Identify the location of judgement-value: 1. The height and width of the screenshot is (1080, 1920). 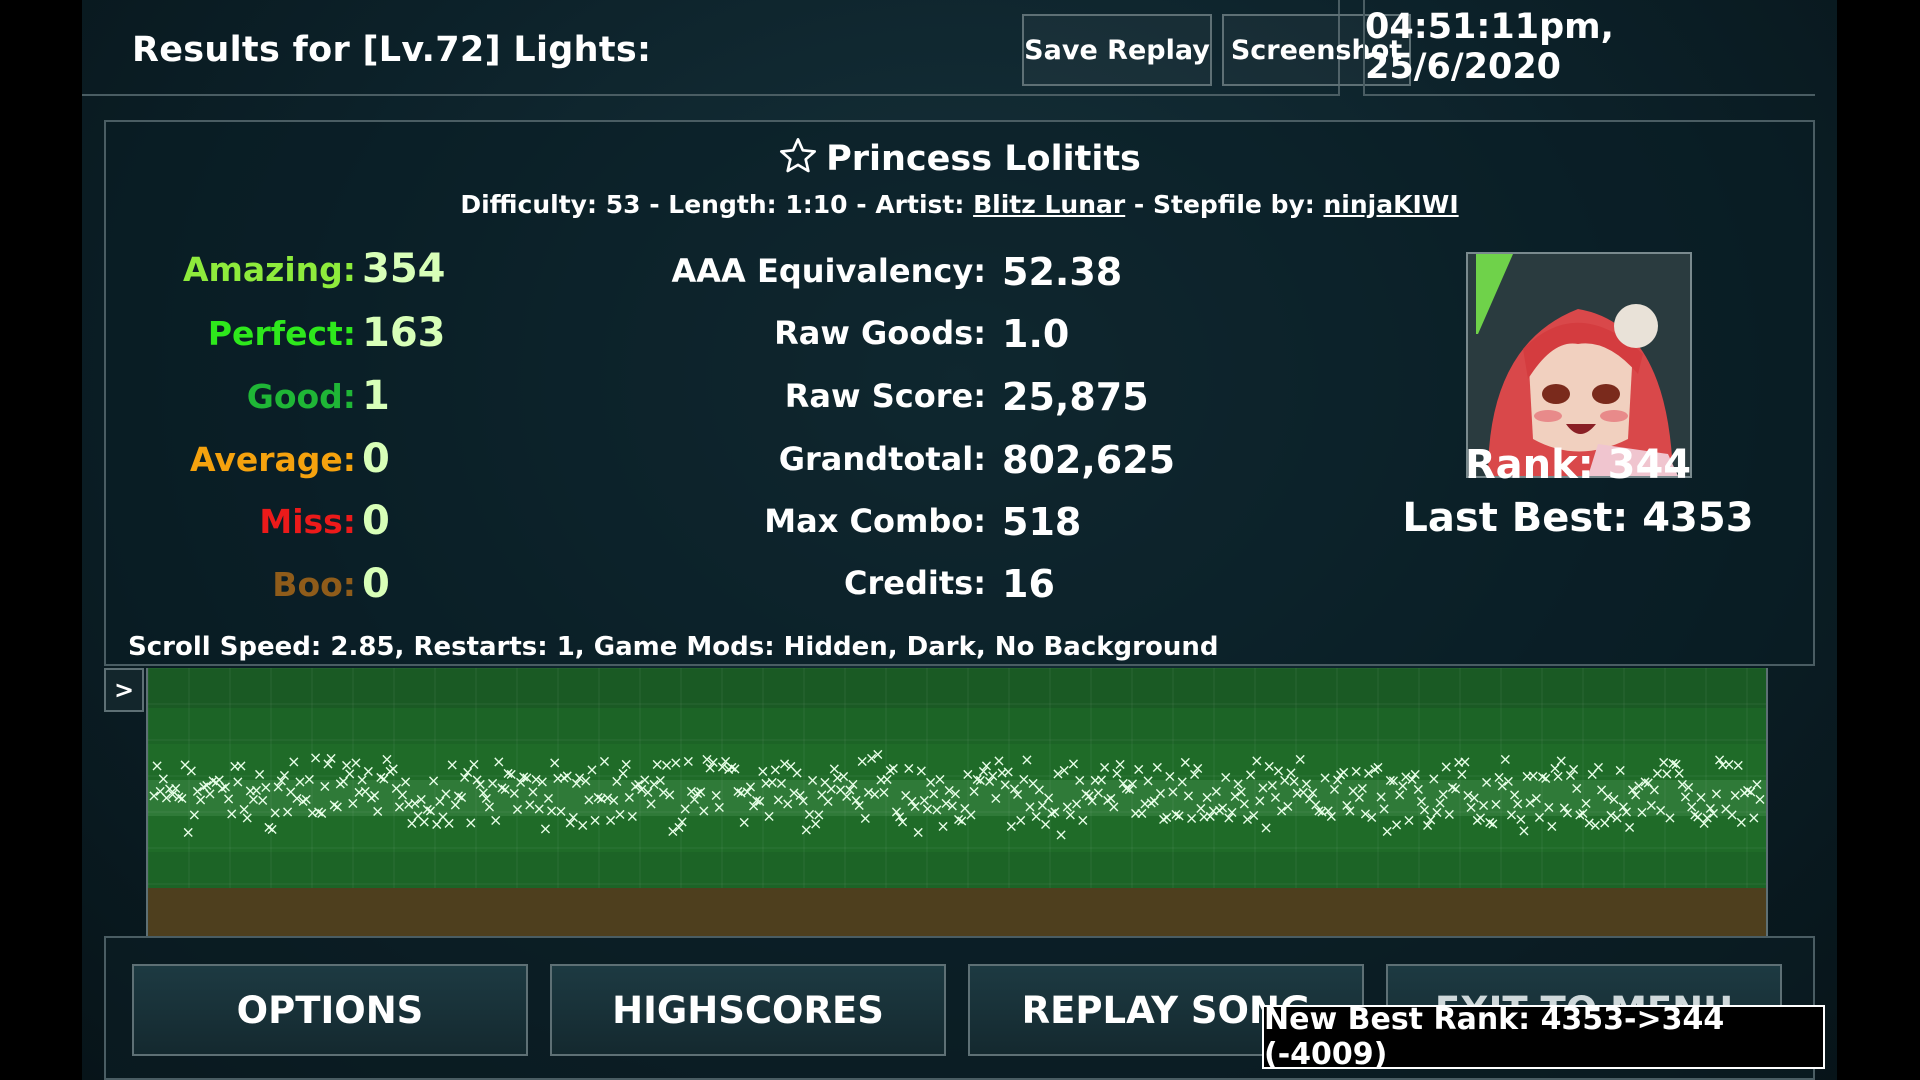
(376, 396).